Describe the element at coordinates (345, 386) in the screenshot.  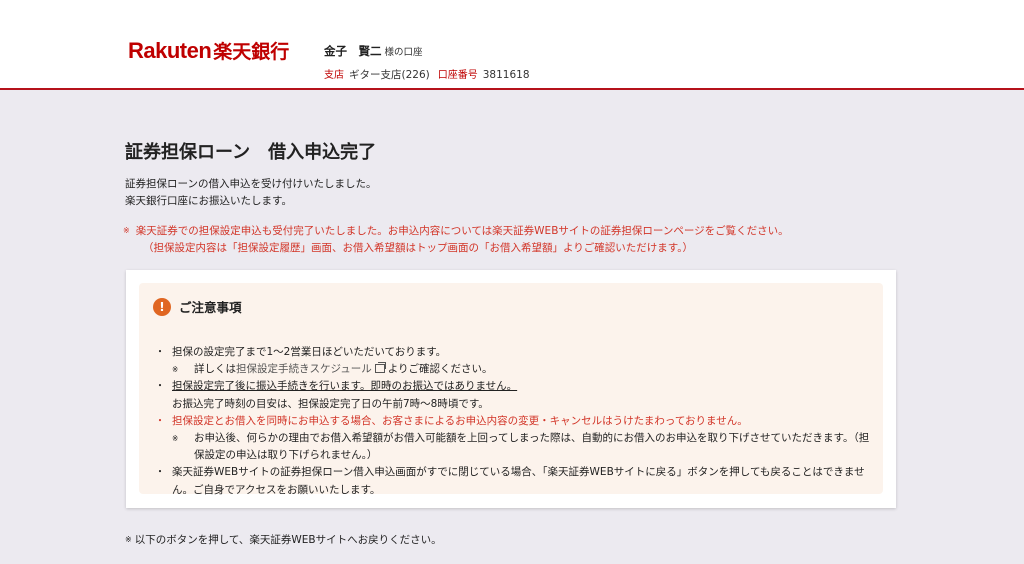
I see `notice-item-2-line-1: 担保設定完了後に振込手続きを行います。即時のお振込ではありません。` at that location.